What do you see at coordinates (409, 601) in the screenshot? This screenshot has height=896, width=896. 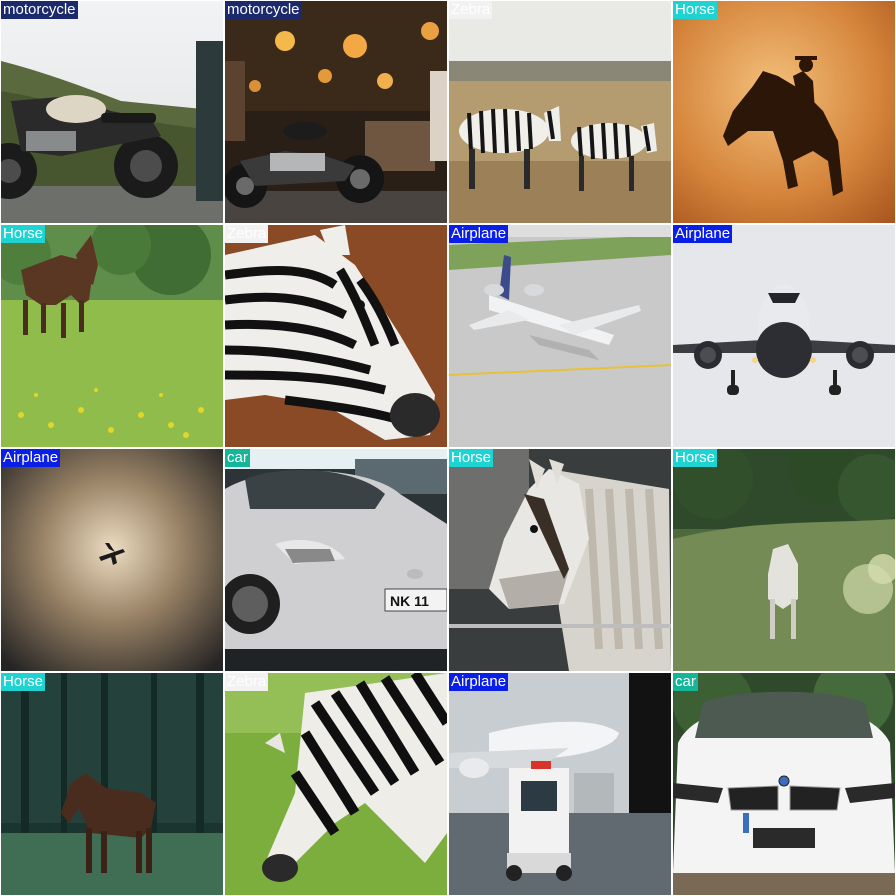 I see `svg-text: NK 11` at bounding box center [409, 601].